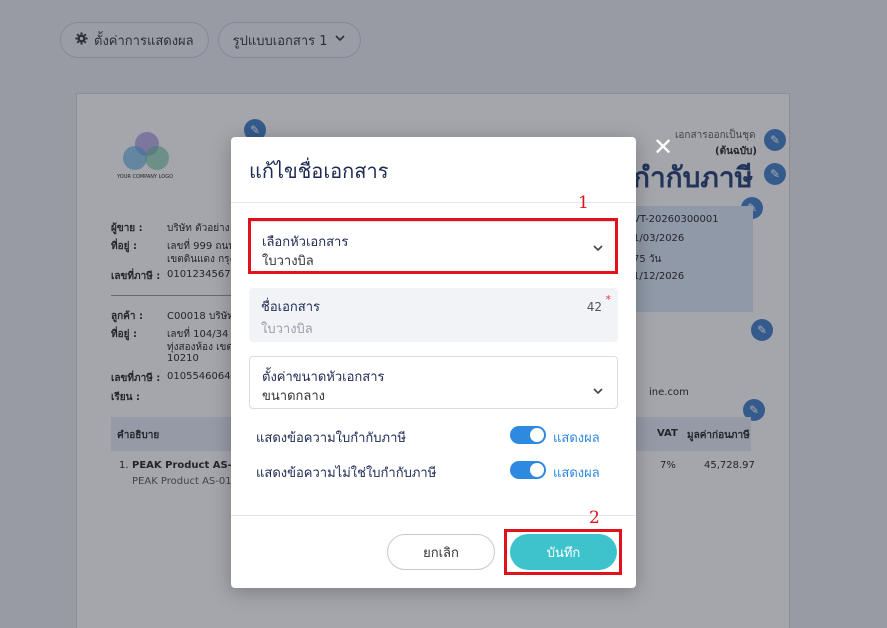 The height and width of the screenshot is (628, 887). Describe the element at coordinates (294, 396) in the screenshot. I see `header-size-value: ขนาดกลาง` at that location.